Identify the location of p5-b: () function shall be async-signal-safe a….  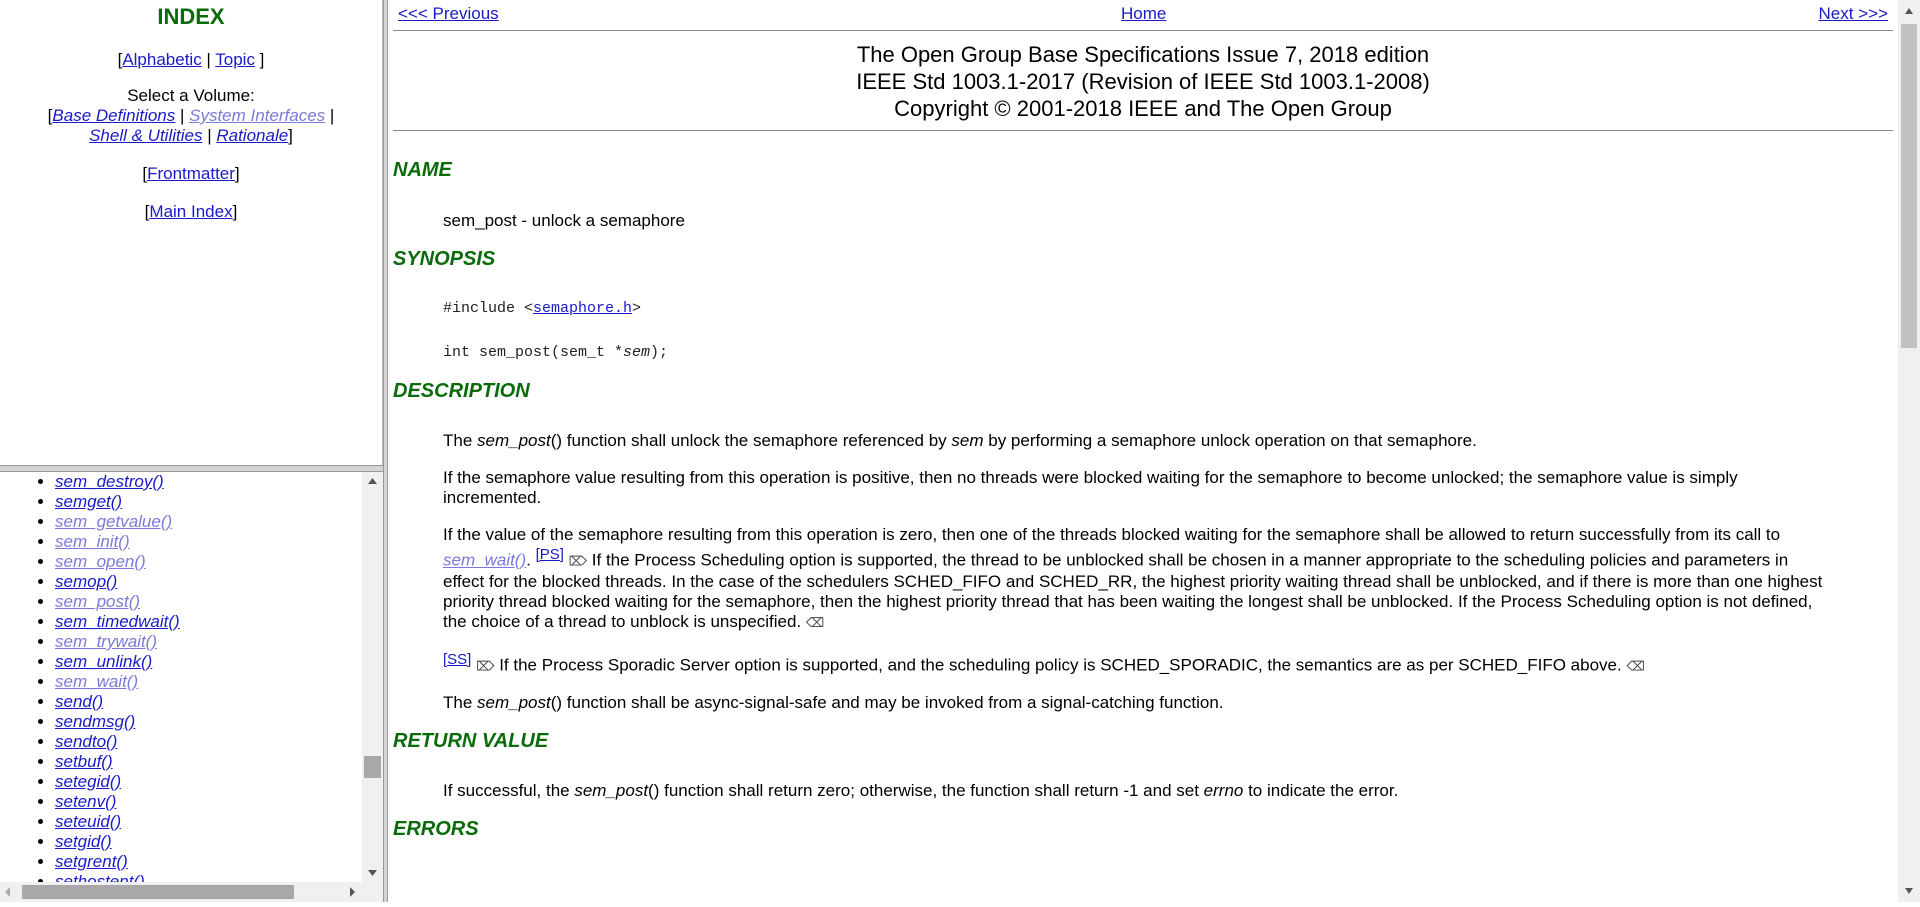
(887, 703).